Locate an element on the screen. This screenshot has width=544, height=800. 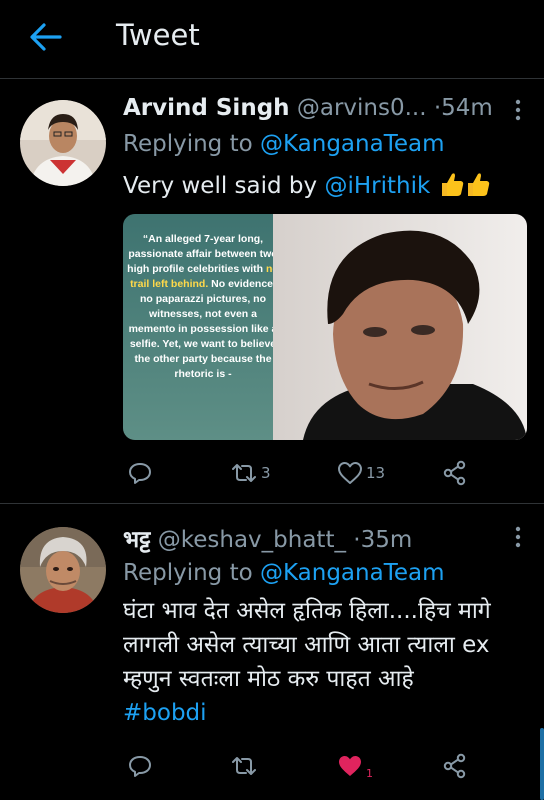
heart-icon is located at coordinates (350, 473).